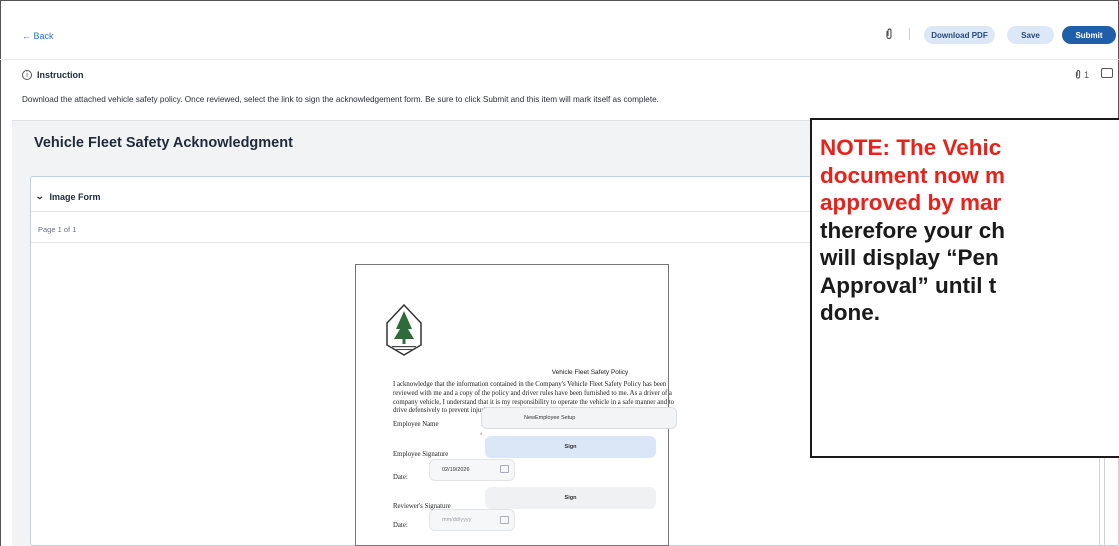 Image resolution: width=1119 pixels, height=546 pixels. Describe the element at coordinates (913, 230) in the screenshot. I see `note-line: therefore your ch` at that location.